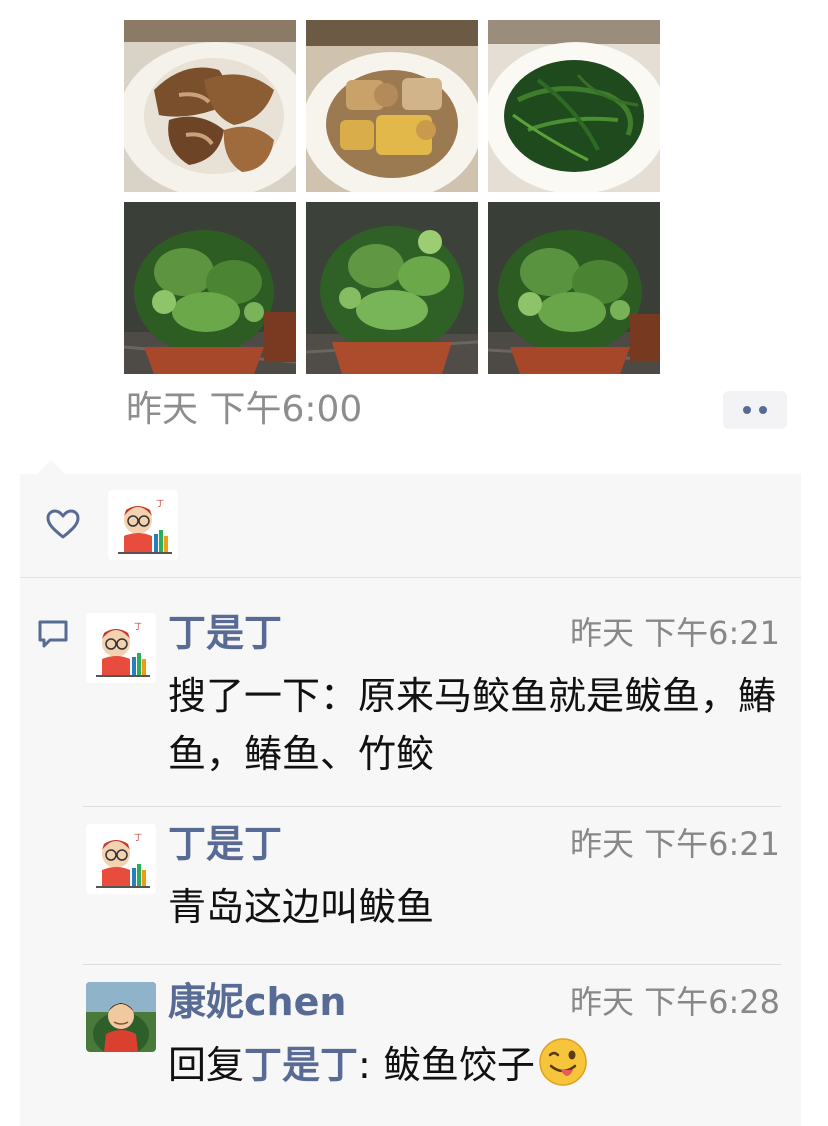 The width and height of the screenshot is (828, 1126). Describe the element at coordinates (472, 725) in the screenshot. I see `comment-text: 搜了一下：原来马鲛鱼就是鲅鱼，鰆鱼，䲠鱼、竹鲛` at that location.